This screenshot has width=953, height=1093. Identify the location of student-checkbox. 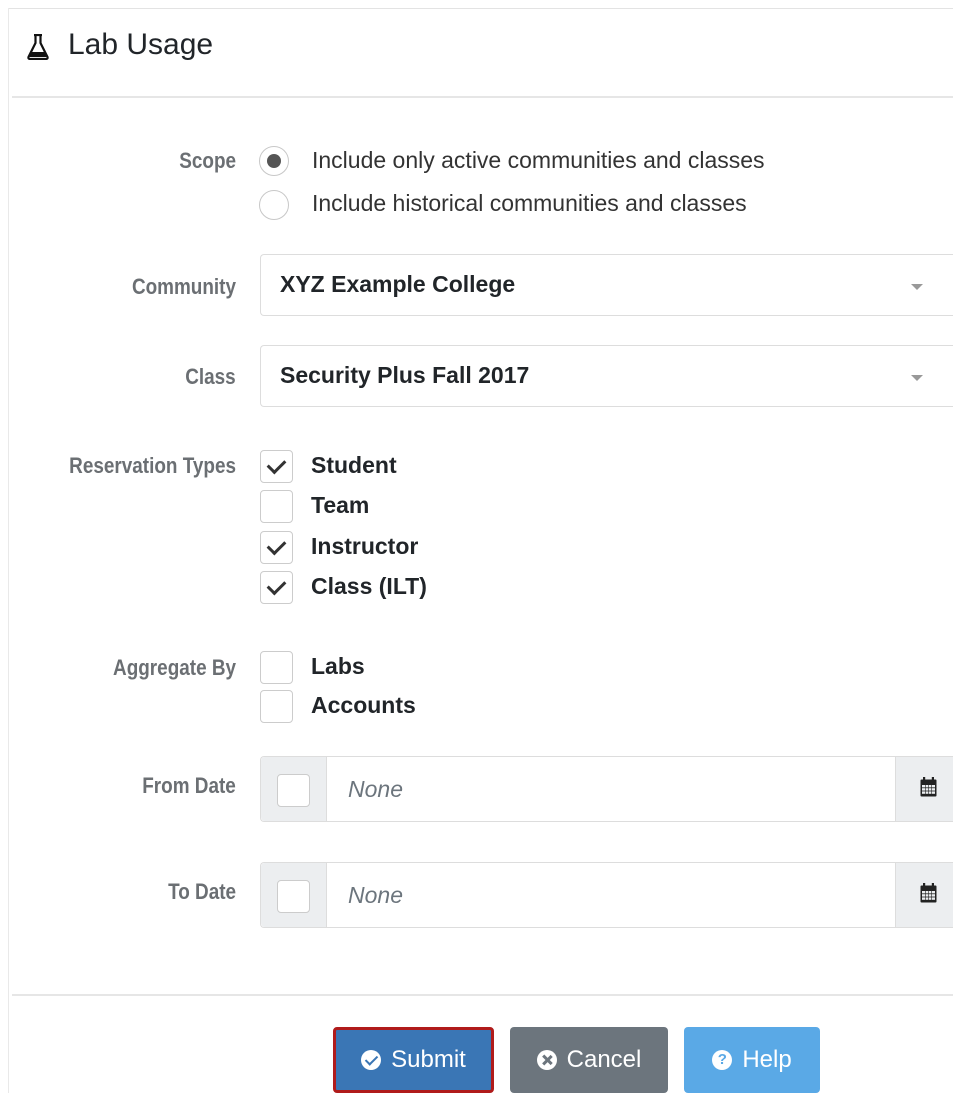
(276, 466).